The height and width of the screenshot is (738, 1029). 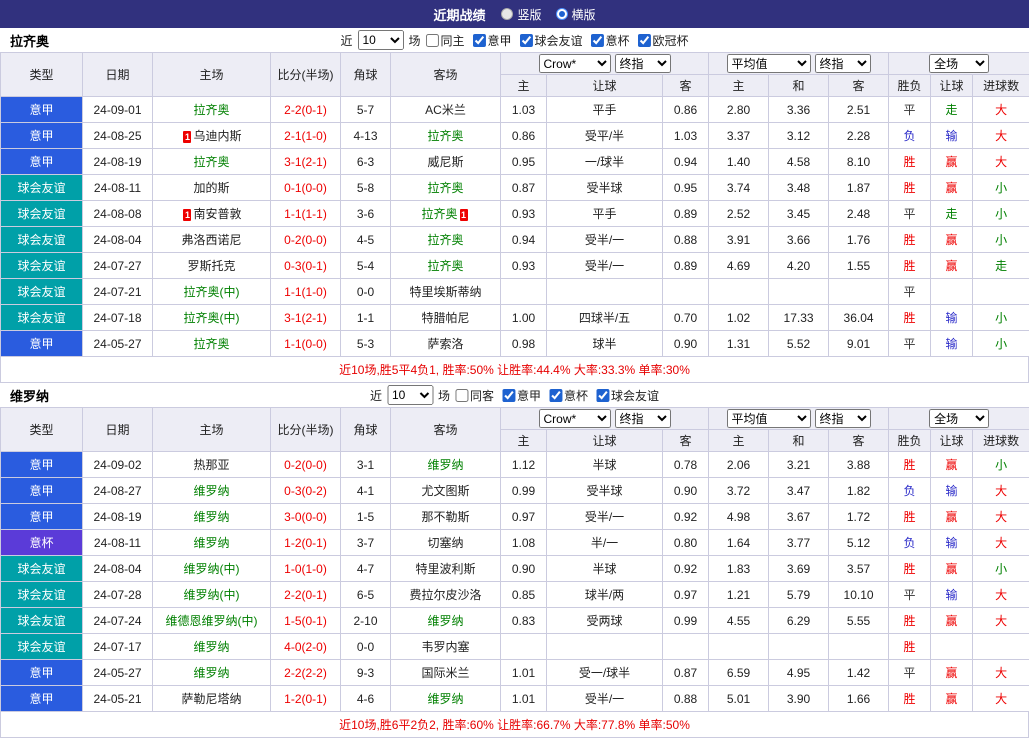 I want to click on team-link: 南安普敦, so click(x=217, y=214).